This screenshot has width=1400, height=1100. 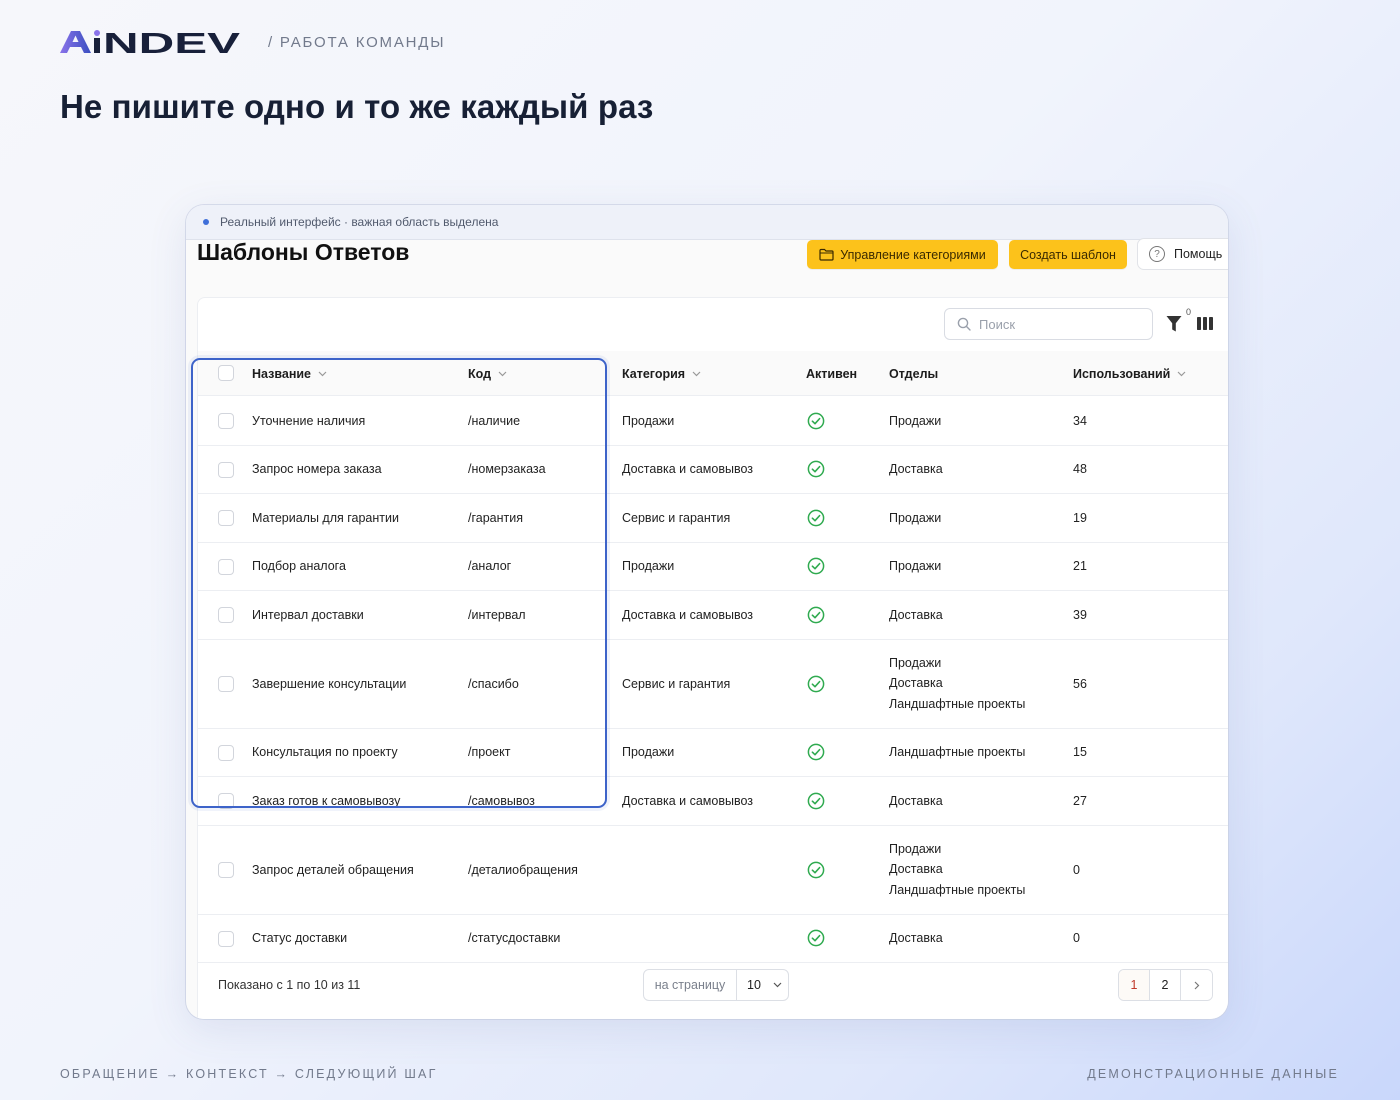 I want to click on next-page-button, so click(x=1196, y=985).